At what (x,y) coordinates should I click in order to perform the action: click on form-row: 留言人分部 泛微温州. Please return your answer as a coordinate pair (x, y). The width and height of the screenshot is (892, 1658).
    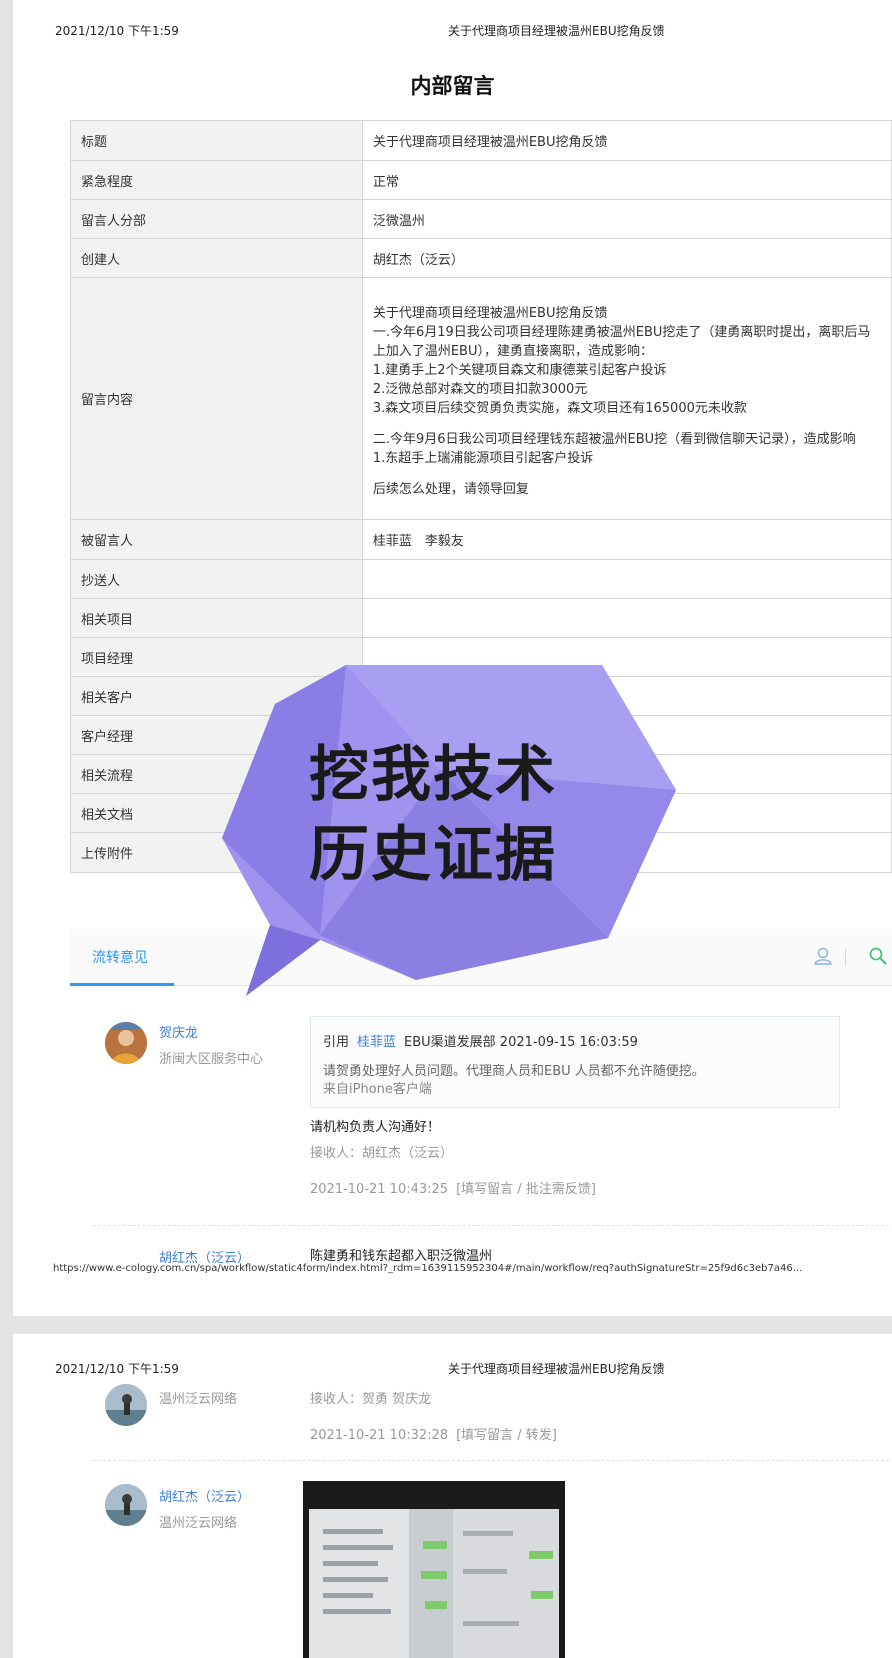
    Looking at the image, I should click on (481, 219).